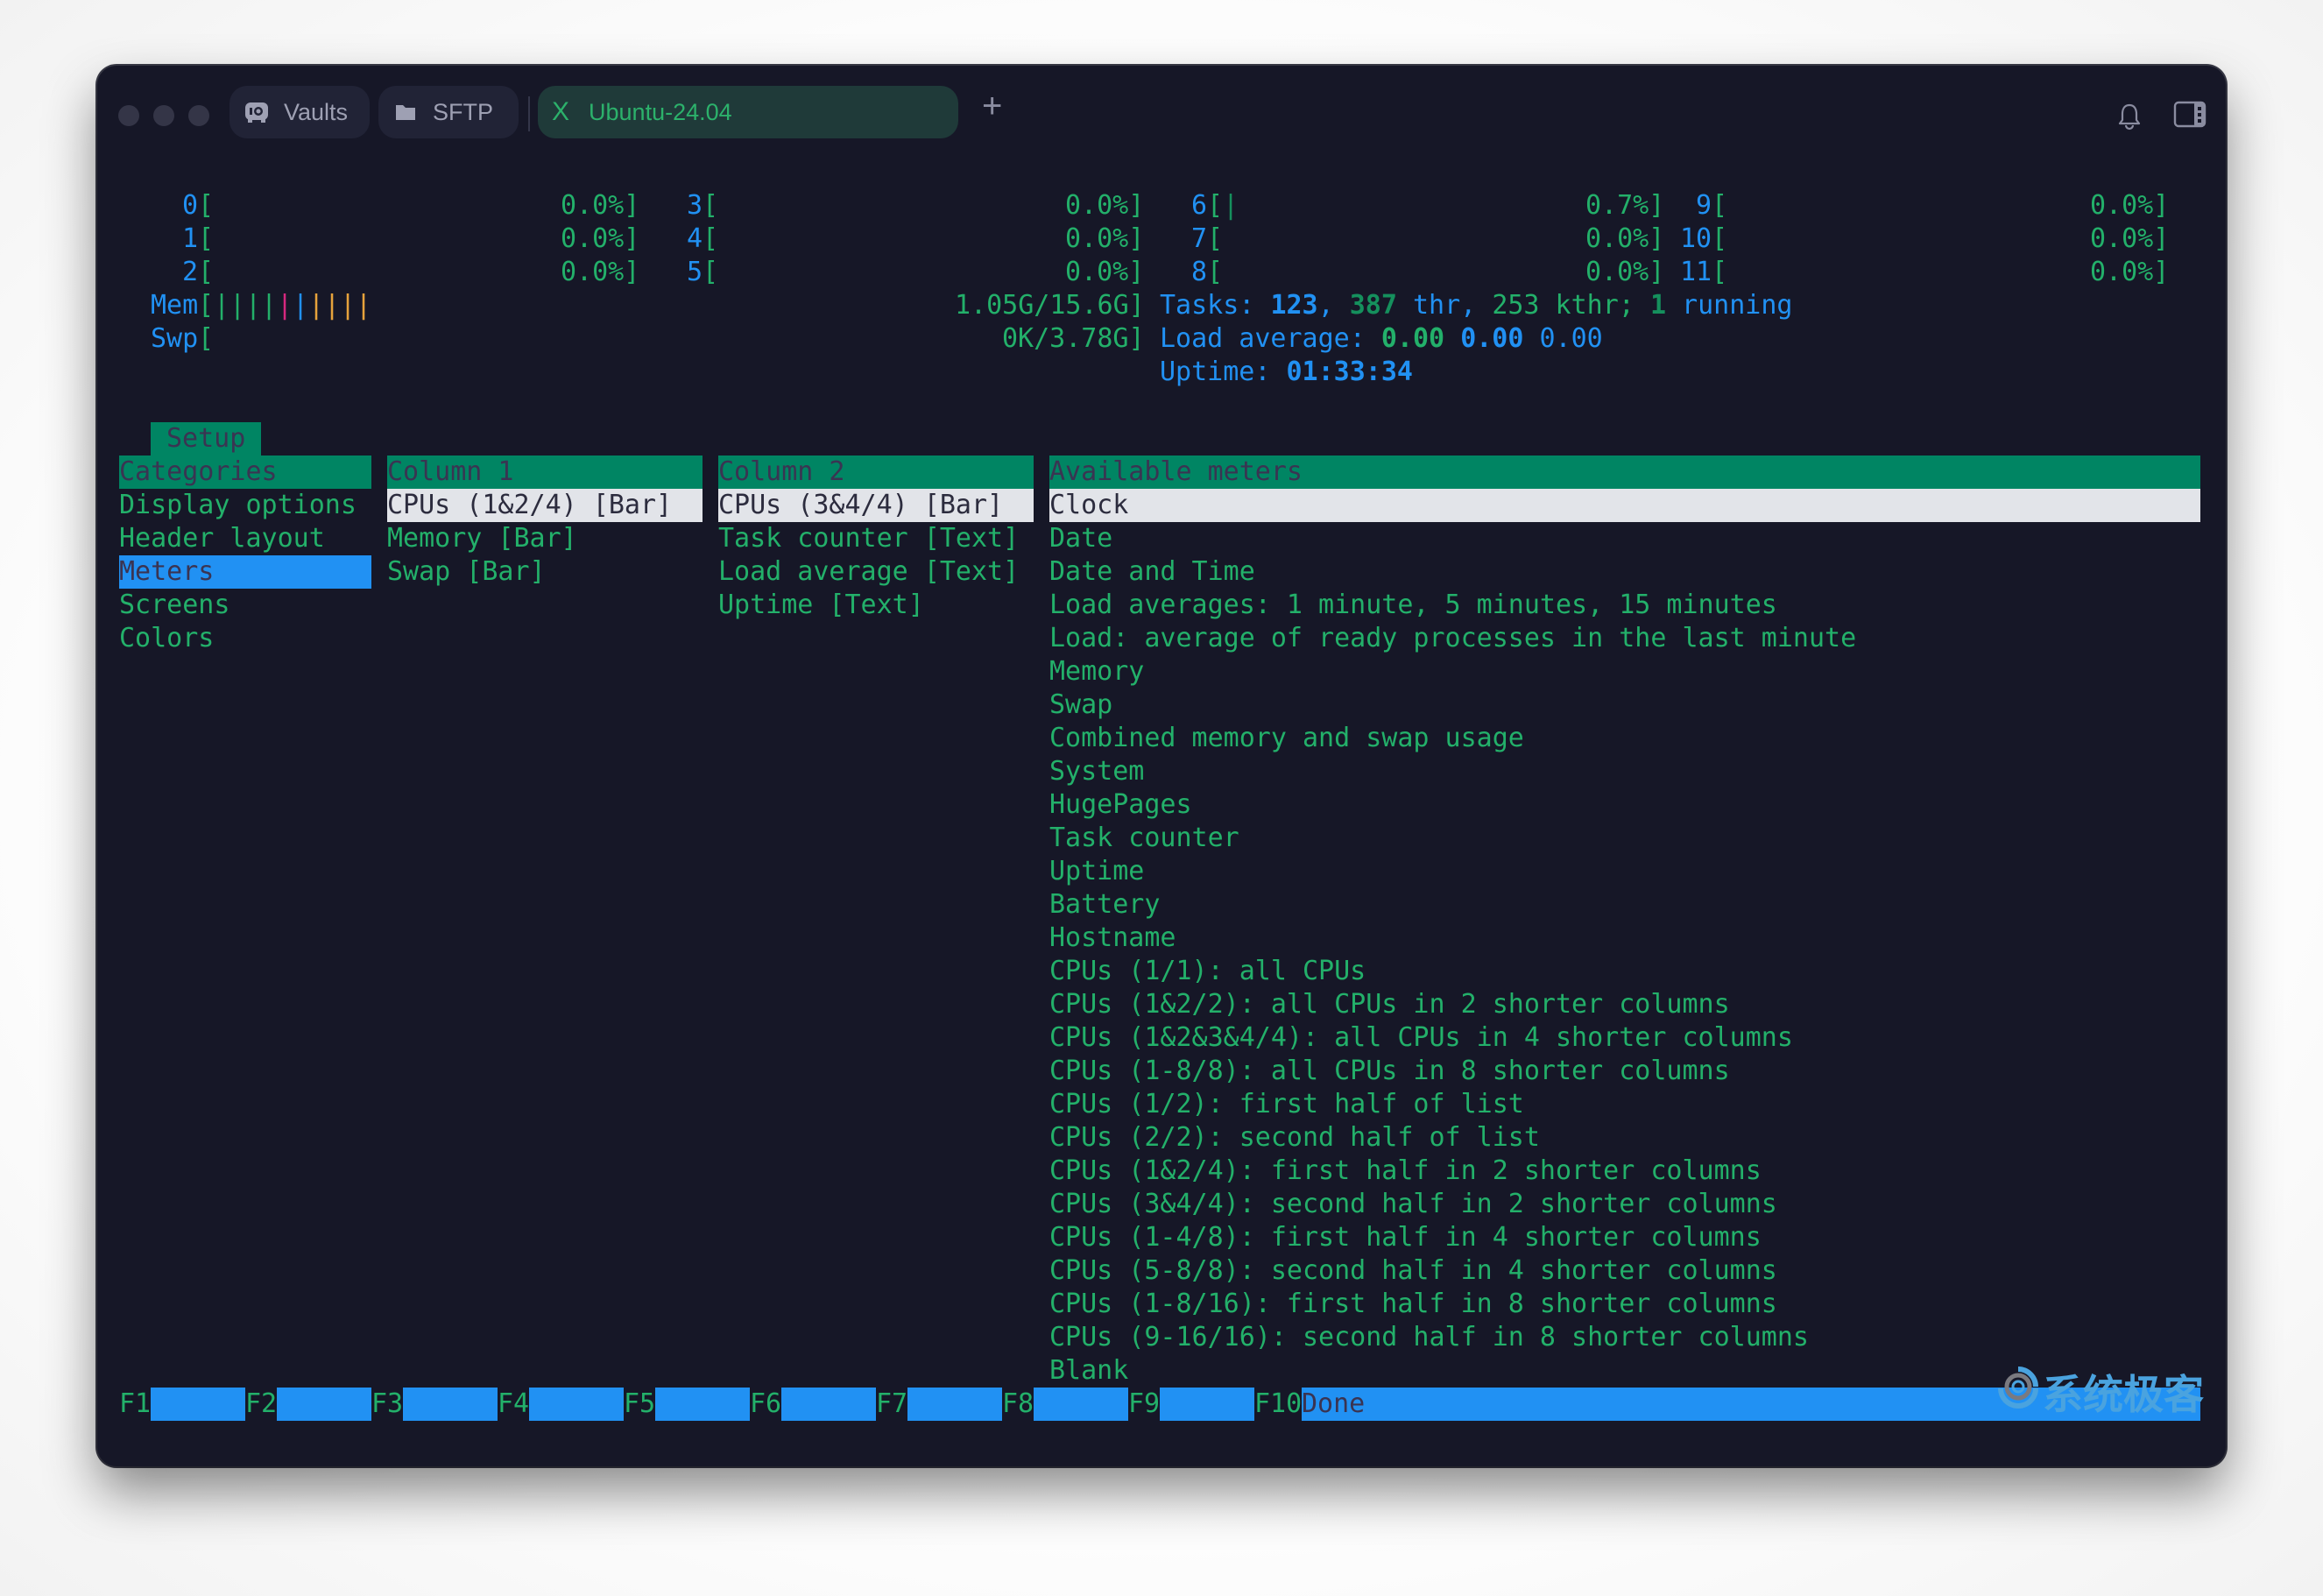 The image size is (2323, 1596). Describe the element at coordinates (1333, 305) in the screenshot. I see `tasks-sep: ,` at that location.